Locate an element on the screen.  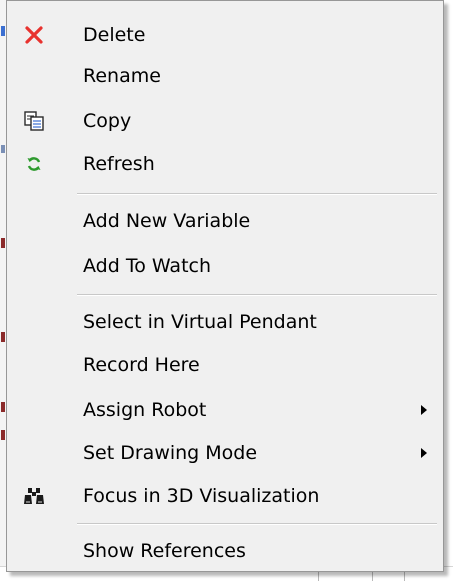
menu-item-label: Copy is located at coordinates (107, 120).